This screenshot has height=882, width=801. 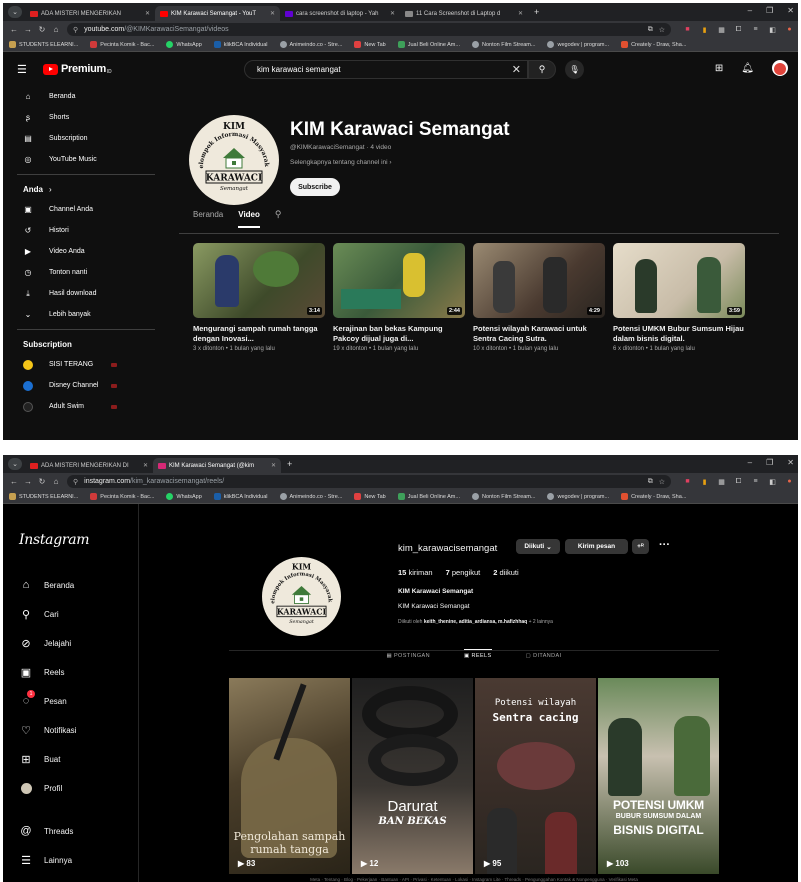 What do you see at coordinates (505, 572) in the screenshot?
I see `stat-following: 2 diikuti` at bounding box center [505, 572].